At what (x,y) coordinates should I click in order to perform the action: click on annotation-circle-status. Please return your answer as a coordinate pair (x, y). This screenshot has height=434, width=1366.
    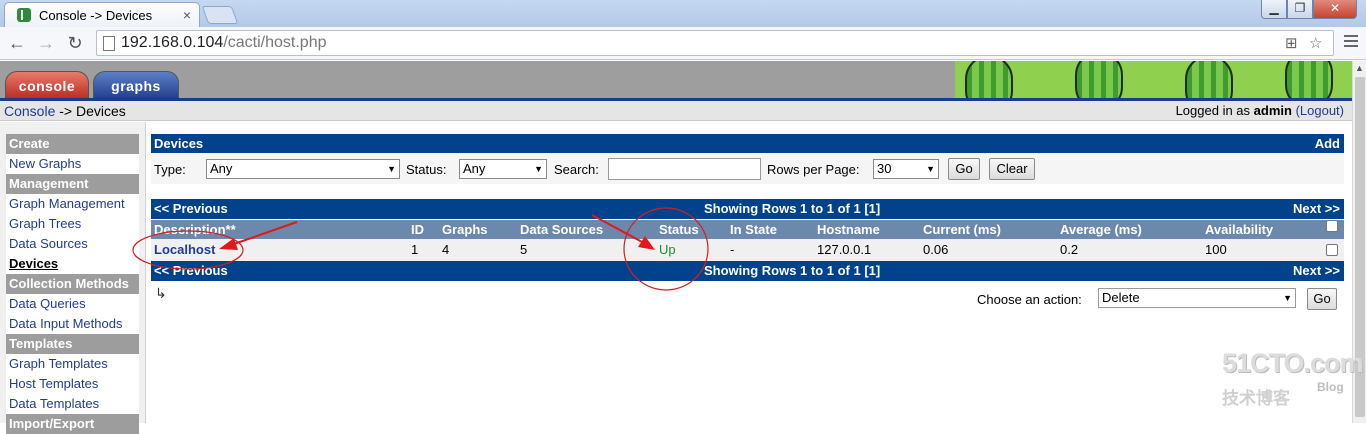
    Looking at the image, I should click on (666, 249).